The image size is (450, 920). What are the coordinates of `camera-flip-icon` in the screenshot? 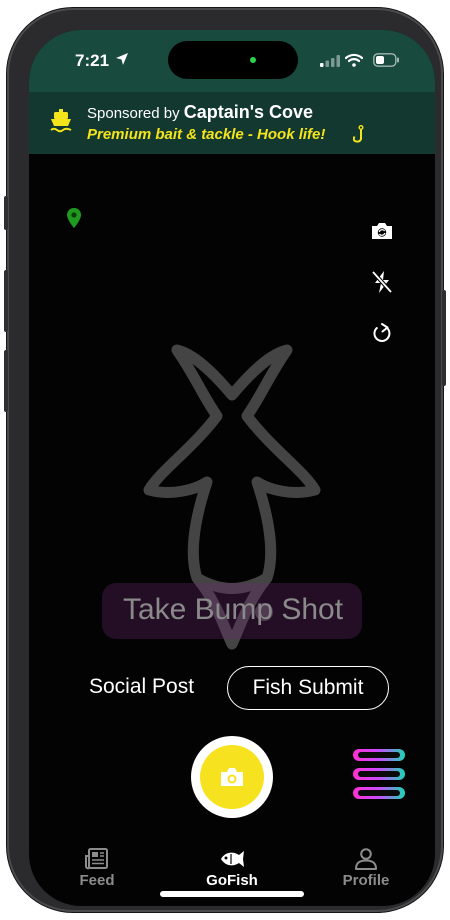 It's located at (382, 231).